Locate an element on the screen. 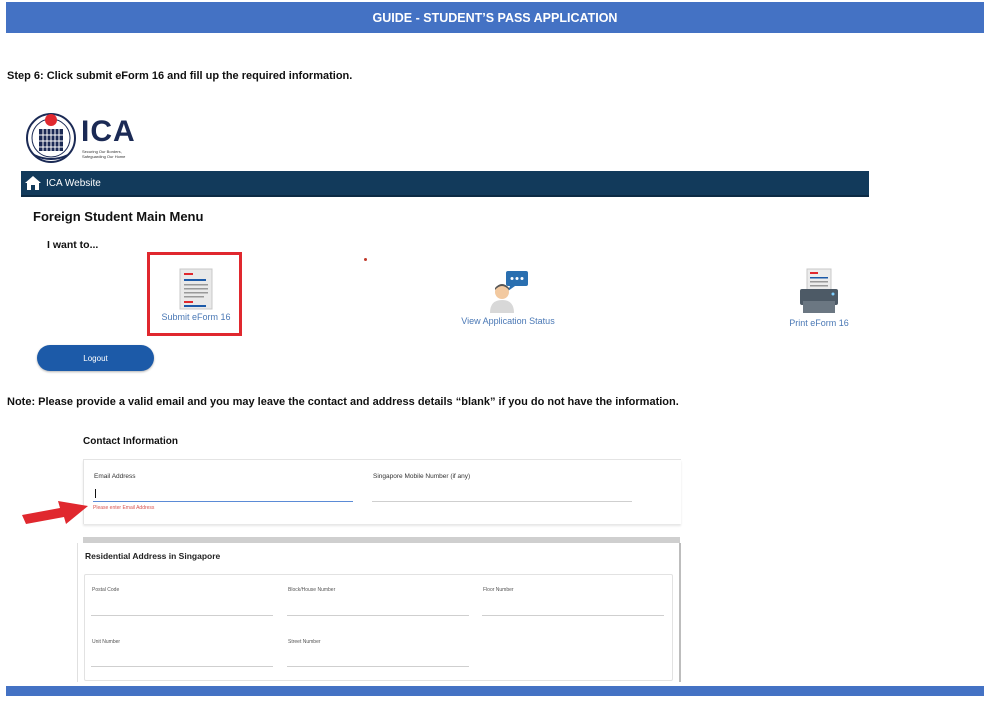 The height and width of the screenshot is (702, 992). email-input is located at coordinates (223, 501).